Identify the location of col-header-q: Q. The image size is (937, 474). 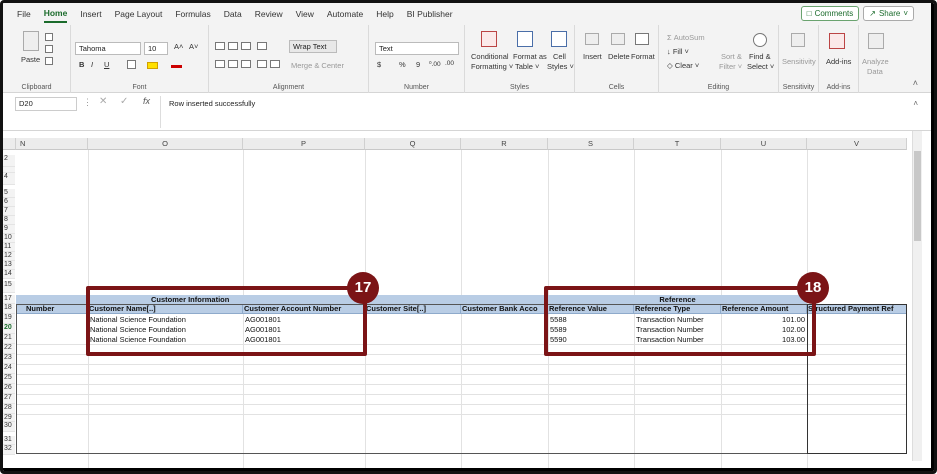
(413, 144).